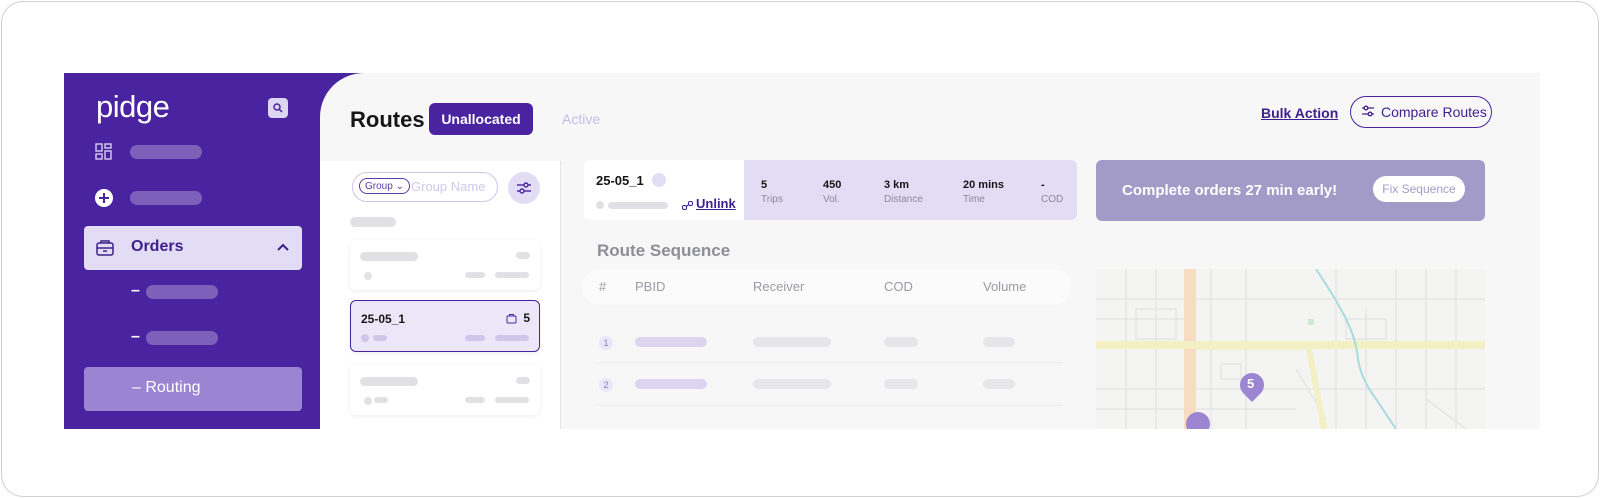 Image resolution: width=1600 pixels, height=498 pixels. I want to click on tab-active: Active, so click(581, 119).